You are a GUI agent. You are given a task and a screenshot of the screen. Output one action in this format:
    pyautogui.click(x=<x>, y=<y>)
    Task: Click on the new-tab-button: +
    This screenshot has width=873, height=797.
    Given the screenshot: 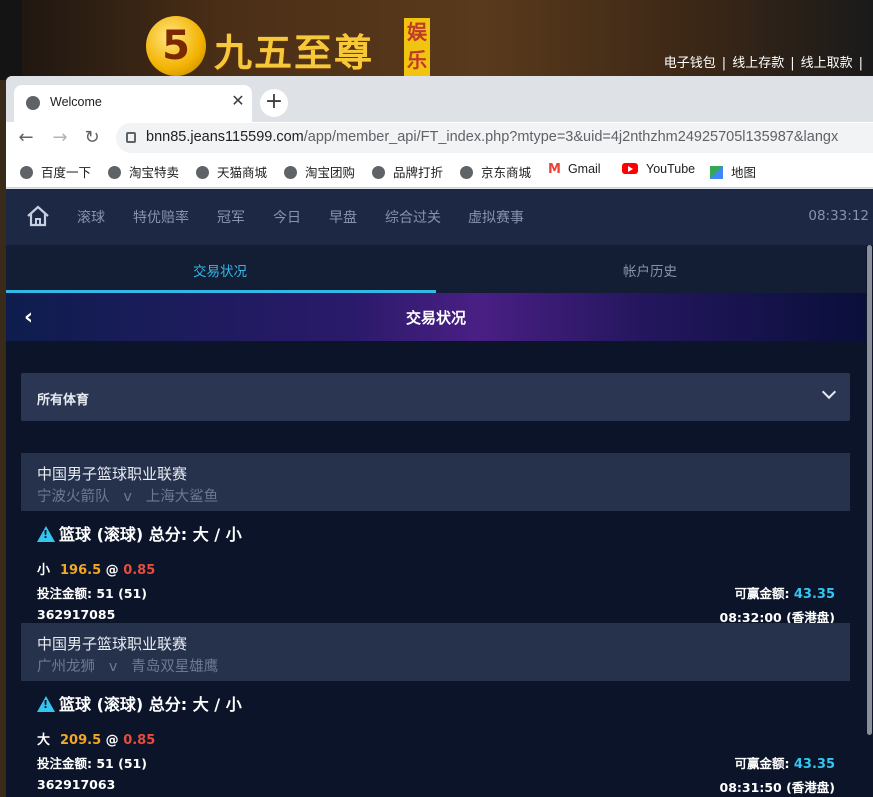 What is the action you would take?
    pyautogui.click(x=274, y=103)
    